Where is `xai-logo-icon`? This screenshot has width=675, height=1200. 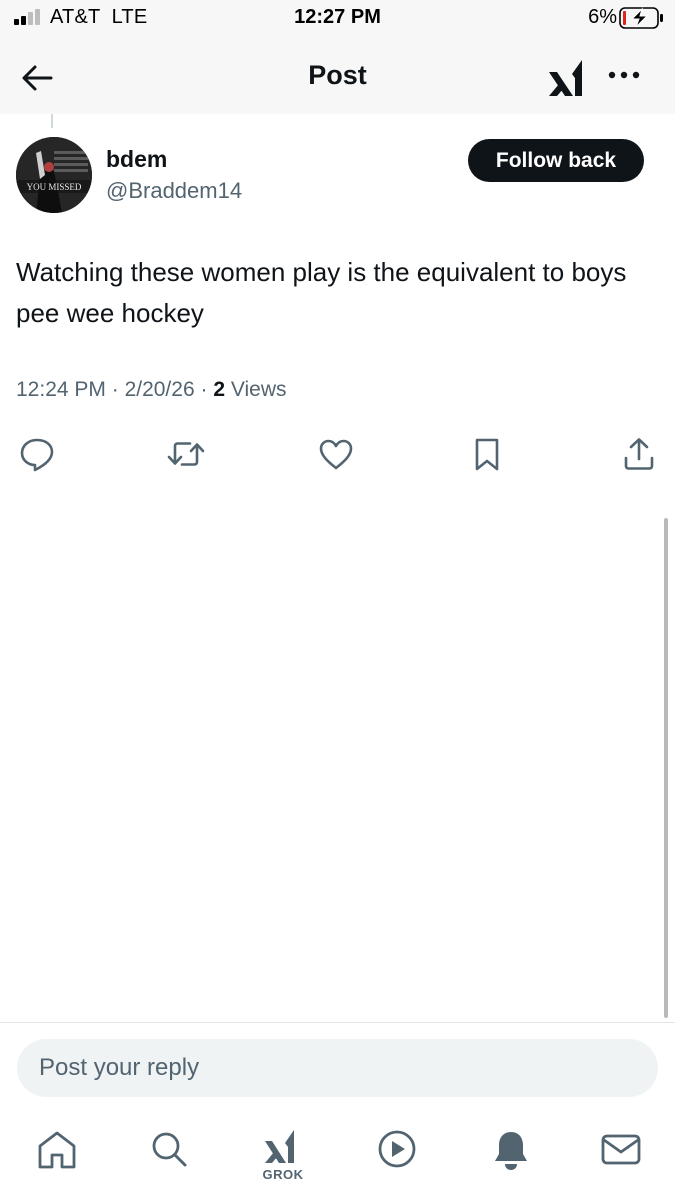
xai-logo-icon is located at coordinates (568, 78).